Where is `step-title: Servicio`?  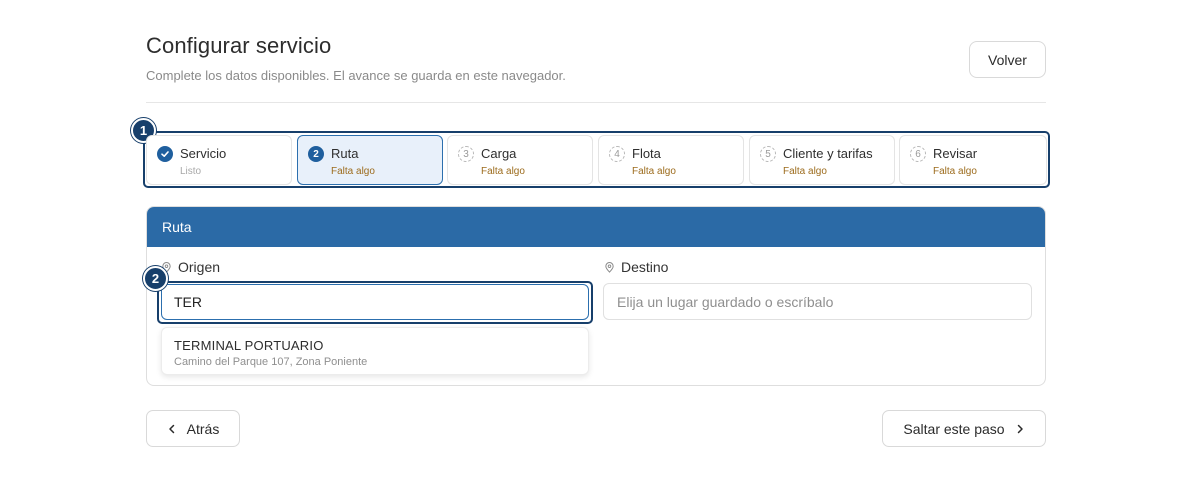 step-title: Servicio is located at coordinates (203, 153).